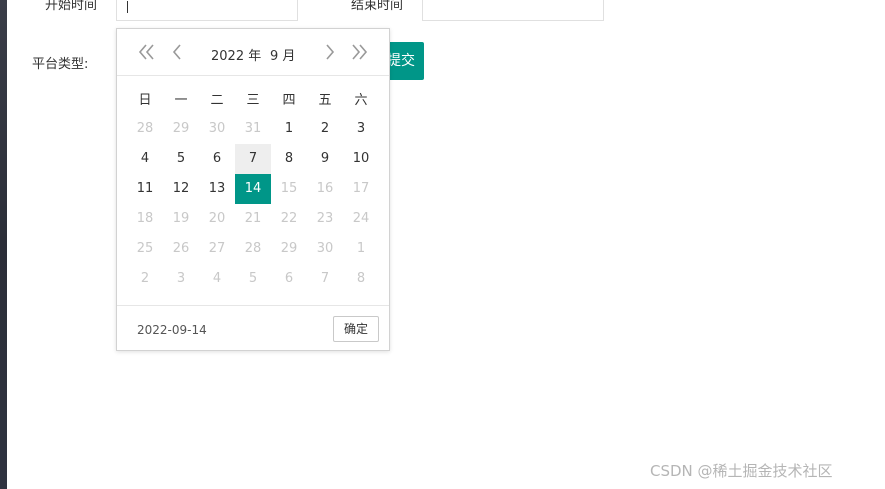 Image resolution: width=885 pixels, height=489 pixels. I want to click on watermark: CSDN @稀土掘金技术社区, so click(741, 471).